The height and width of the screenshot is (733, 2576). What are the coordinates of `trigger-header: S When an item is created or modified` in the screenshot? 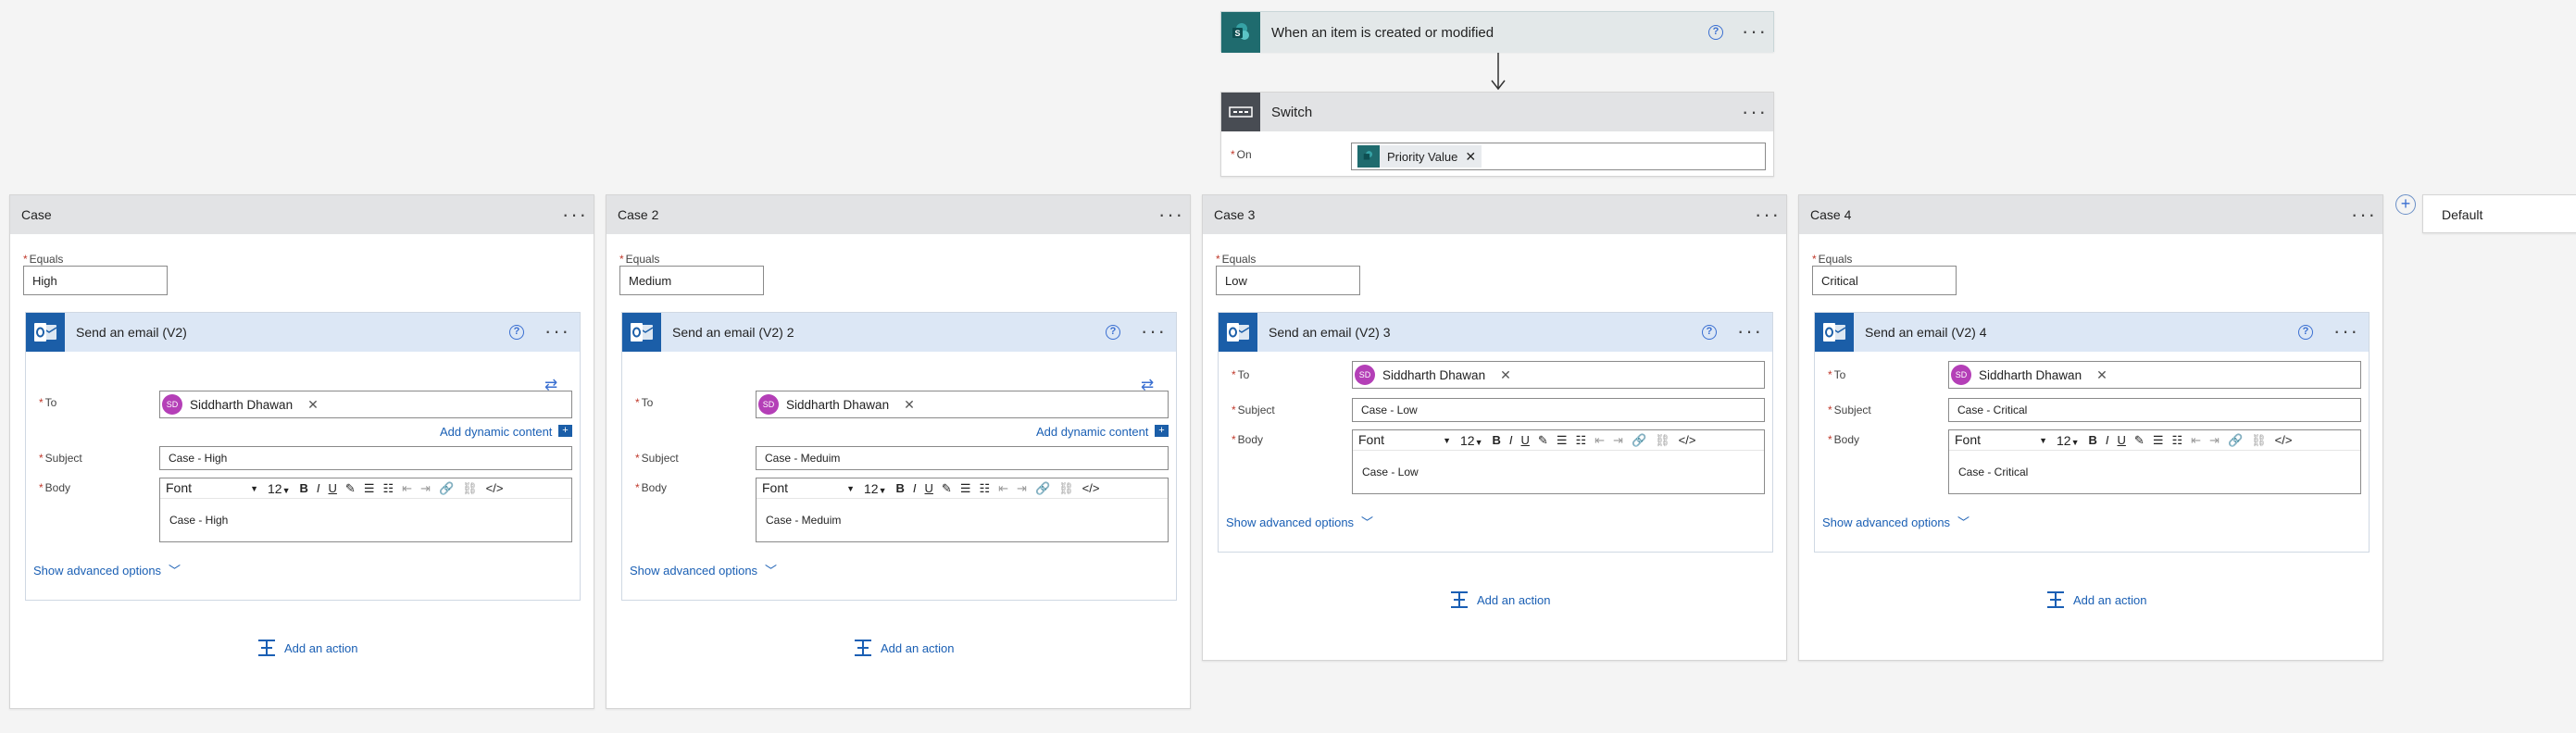 It's located at (1497, 32).